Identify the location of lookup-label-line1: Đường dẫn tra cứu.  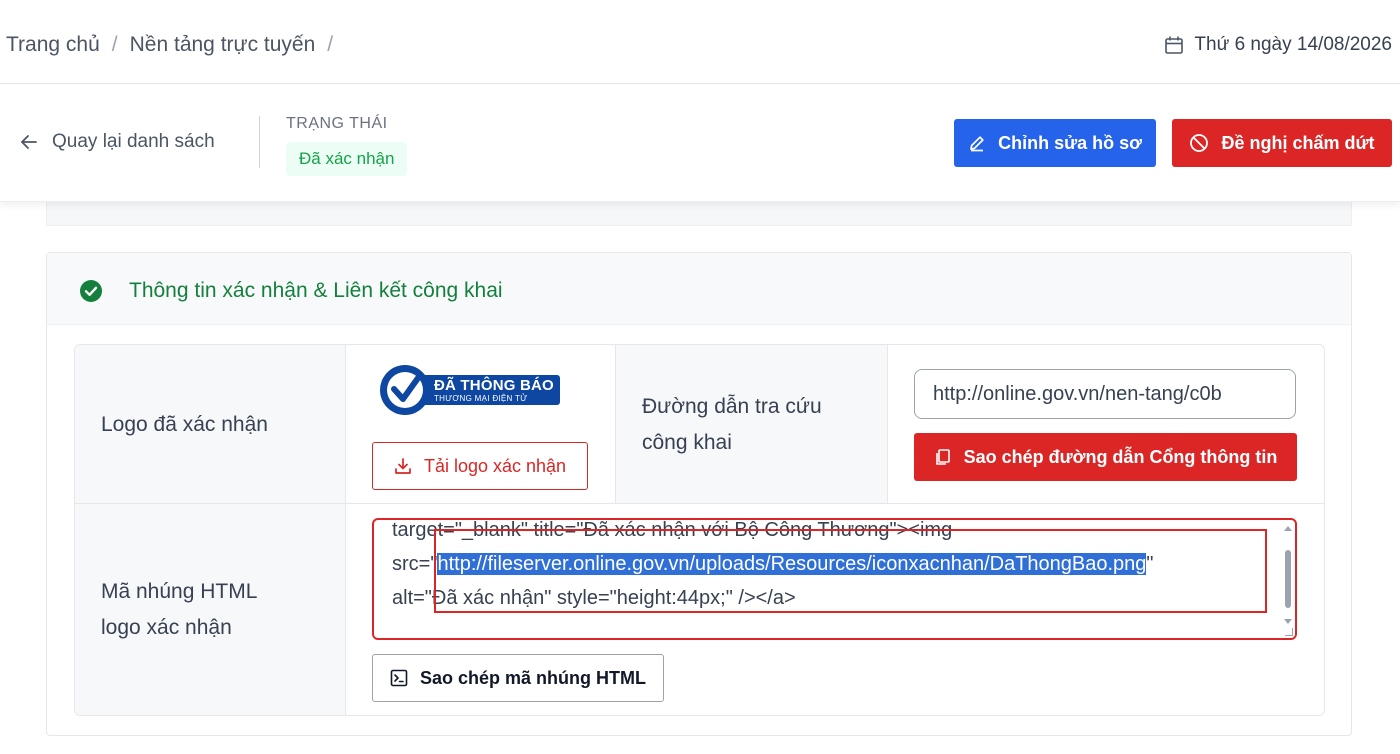
(732, 406).